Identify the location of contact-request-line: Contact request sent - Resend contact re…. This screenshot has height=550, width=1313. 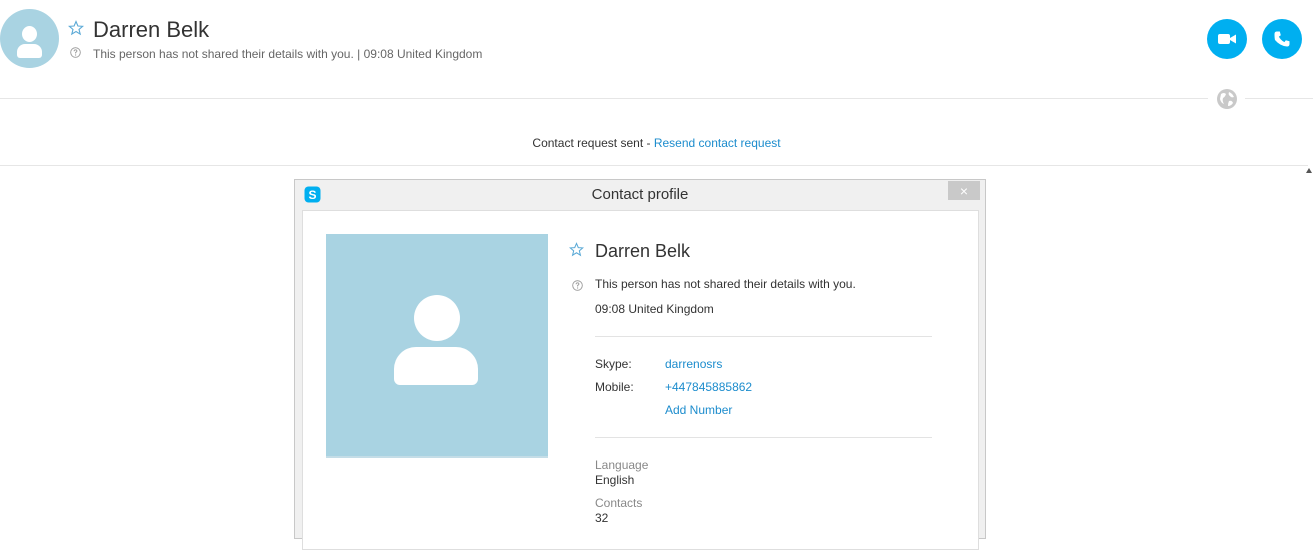
(656, 143).